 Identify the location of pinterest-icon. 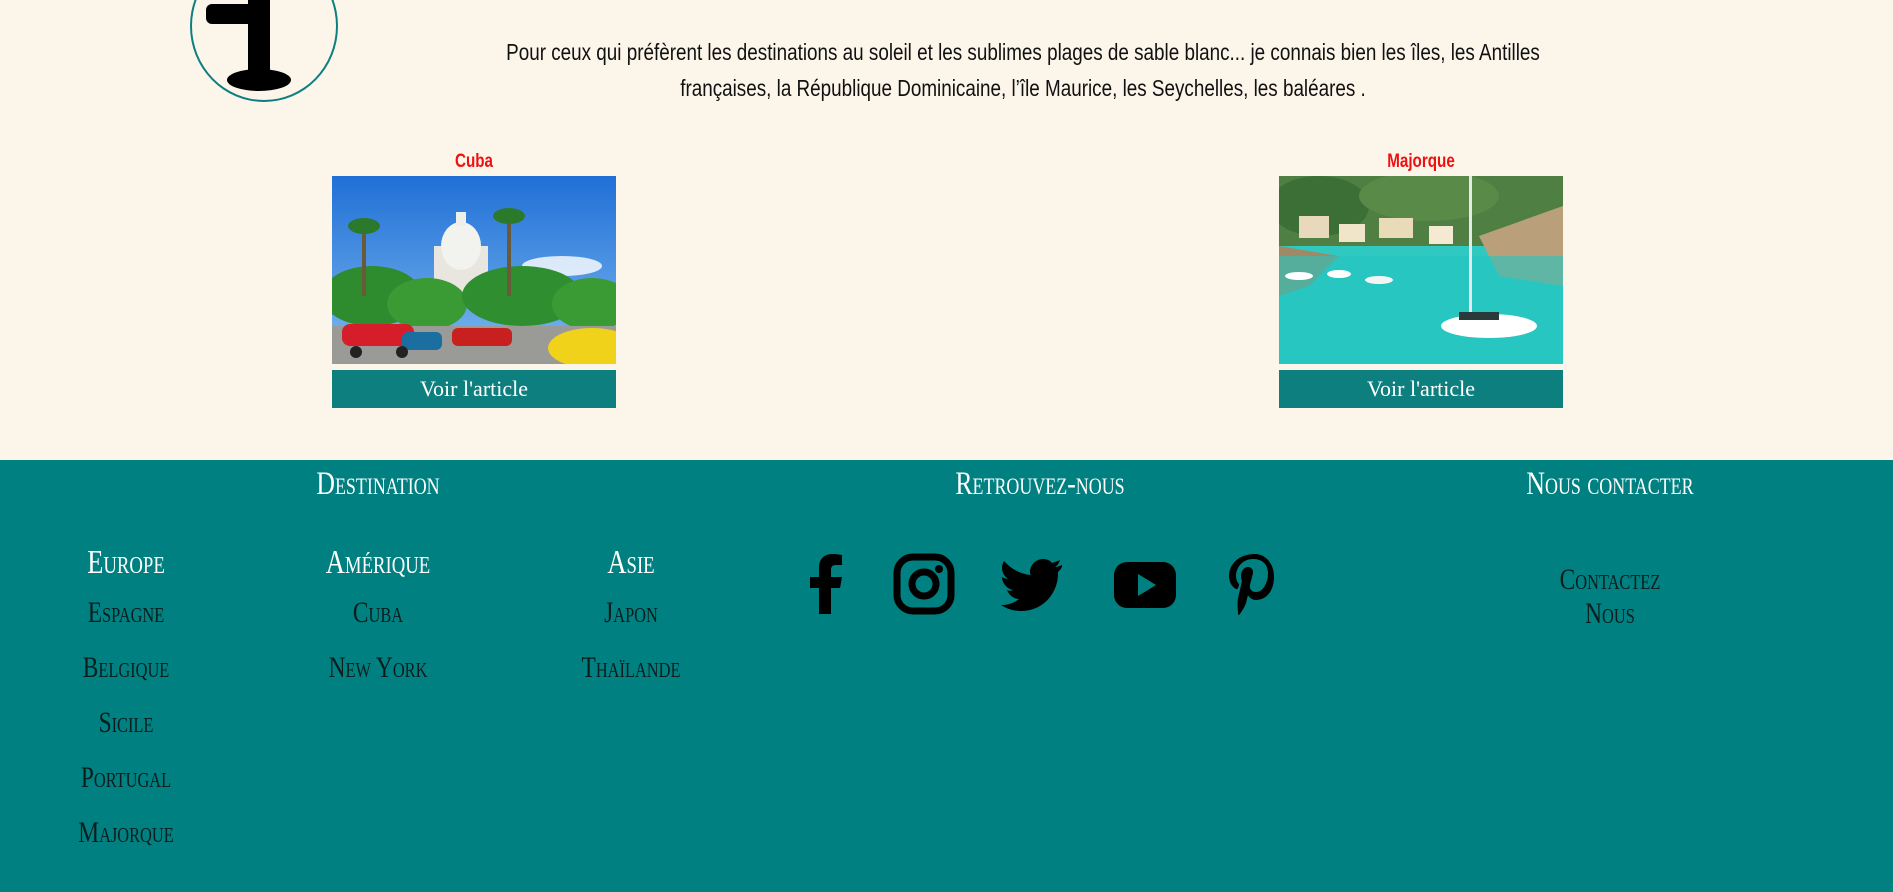
(1254, 584).